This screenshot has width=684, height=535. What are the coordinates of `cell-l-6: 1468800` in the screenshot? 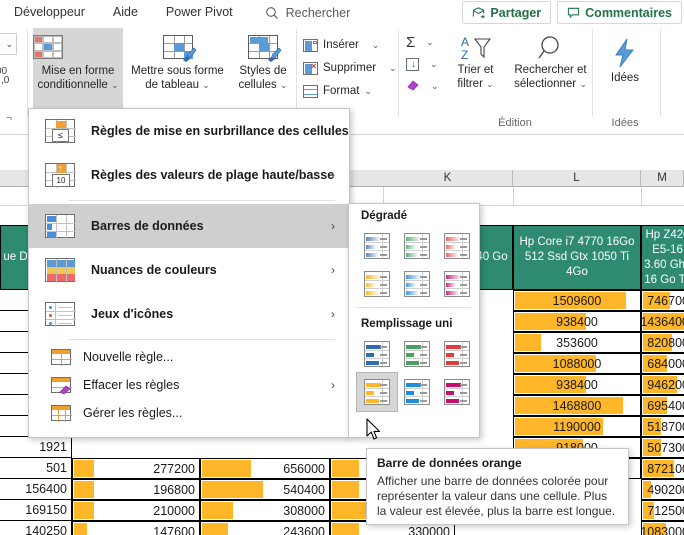 It's located at (577, 405).